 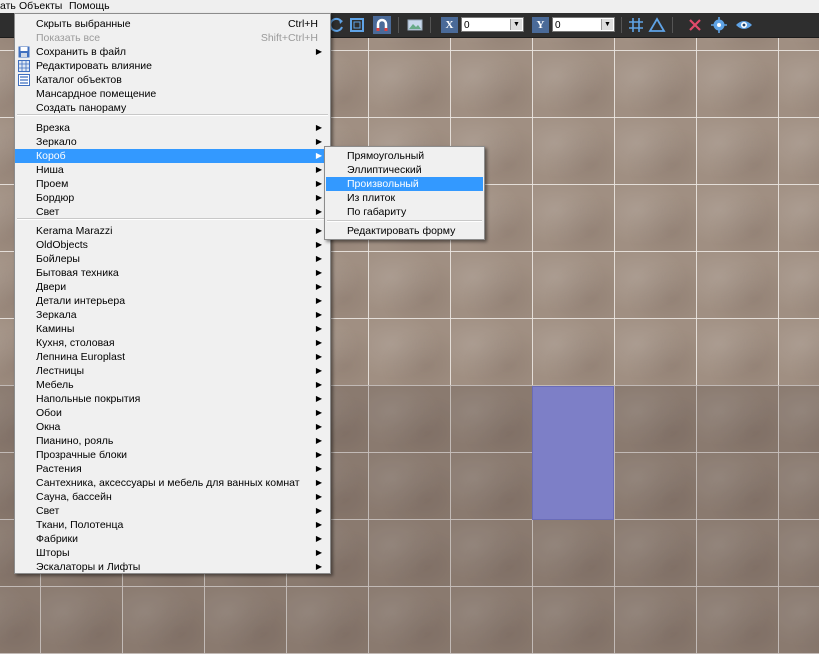 I want to click on objects-menu-item: Зеркало ▶, so click(x=172, y=142).